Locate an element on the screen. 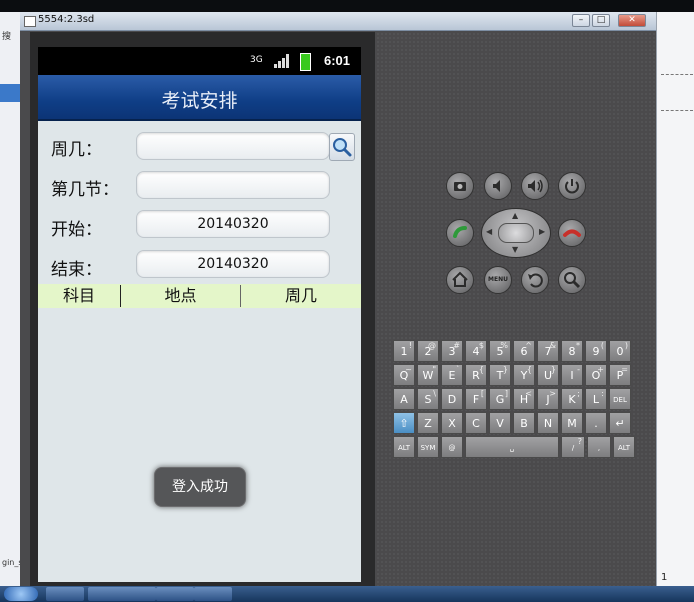 The height and width of the screenshot is (602, 694). key-row5-0: ALT is located at coordinates (404, 447).